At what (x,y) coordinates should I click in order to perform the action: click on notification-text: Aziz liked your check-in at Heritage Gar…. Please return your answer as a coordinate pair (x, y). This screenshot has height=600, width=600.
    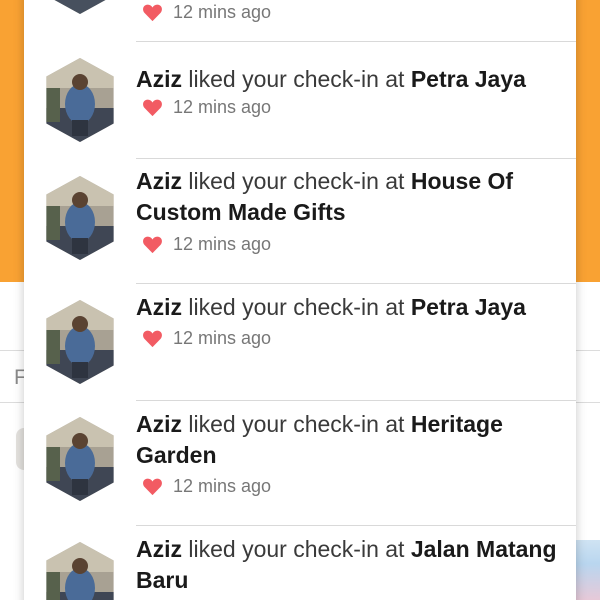
    Looking at the image, I should click on (351, 440).